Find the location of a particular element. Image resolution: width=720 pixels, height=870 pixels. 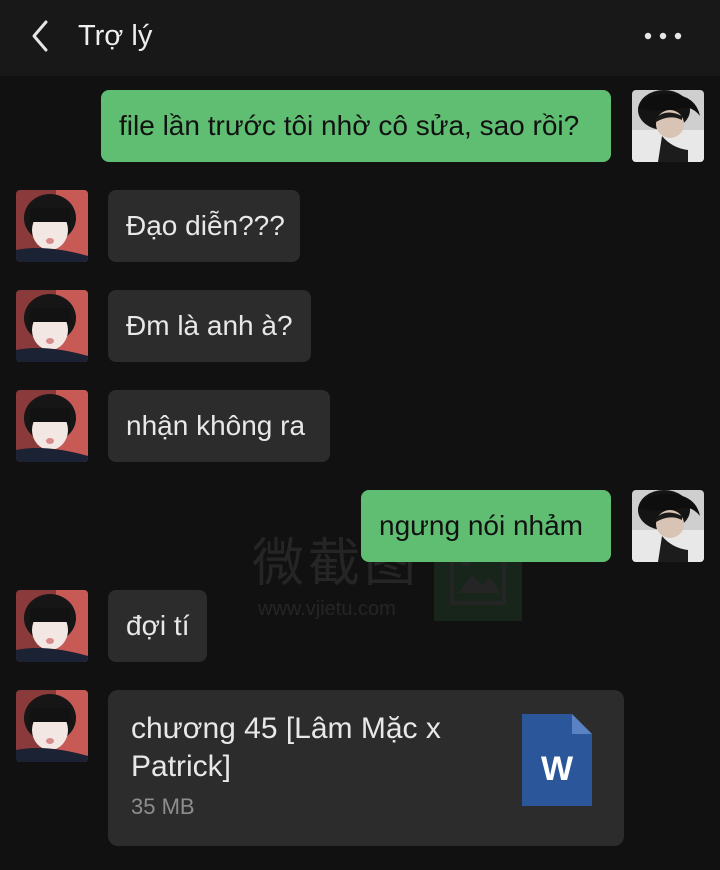

file-message-card: chương 45 [Lâm Mặc x Patrick] 35 MB W is located at coordinates (366, 768).